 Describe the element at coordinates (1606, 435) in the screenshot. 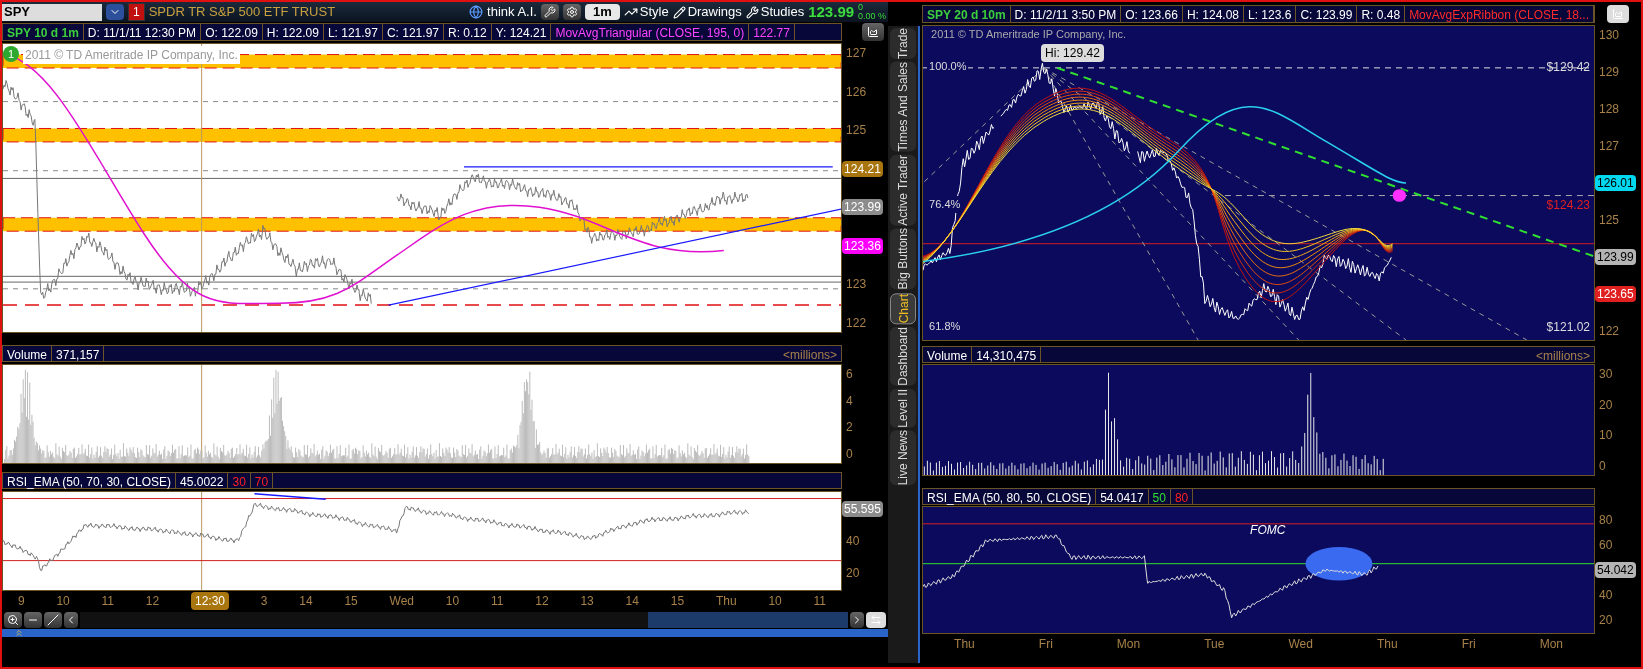

I see `axis-label: 10` at that location.